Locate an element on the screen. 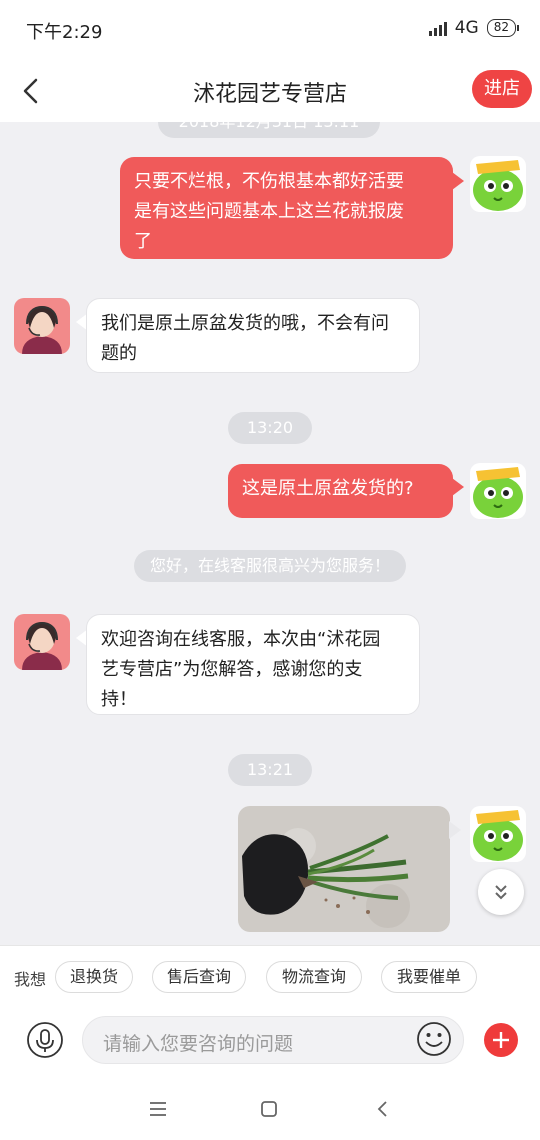  battery-level: 82 is located at coordinates (501, 27).